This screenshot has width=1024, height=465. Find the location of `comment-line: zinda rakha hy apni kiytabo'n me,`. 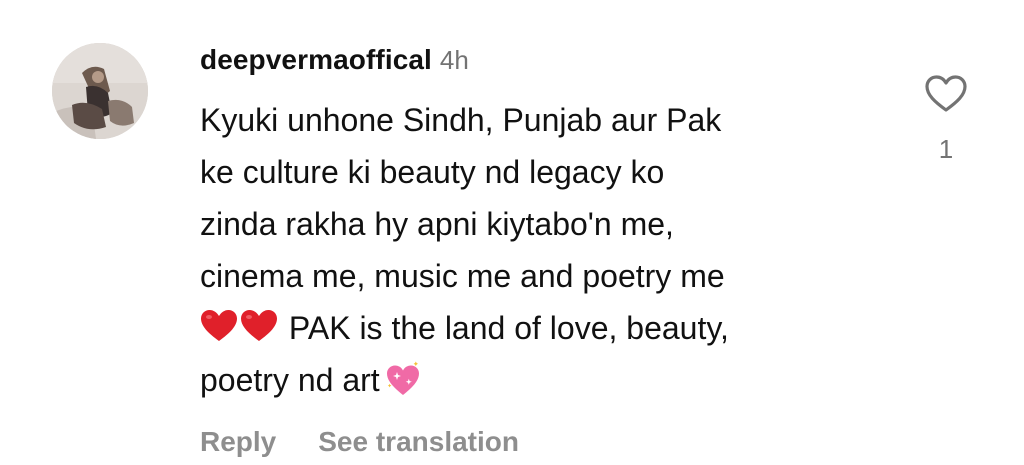

comment-line: zinda rakha hy apni kiytabo'n me, is located at coordinates (437, 224).